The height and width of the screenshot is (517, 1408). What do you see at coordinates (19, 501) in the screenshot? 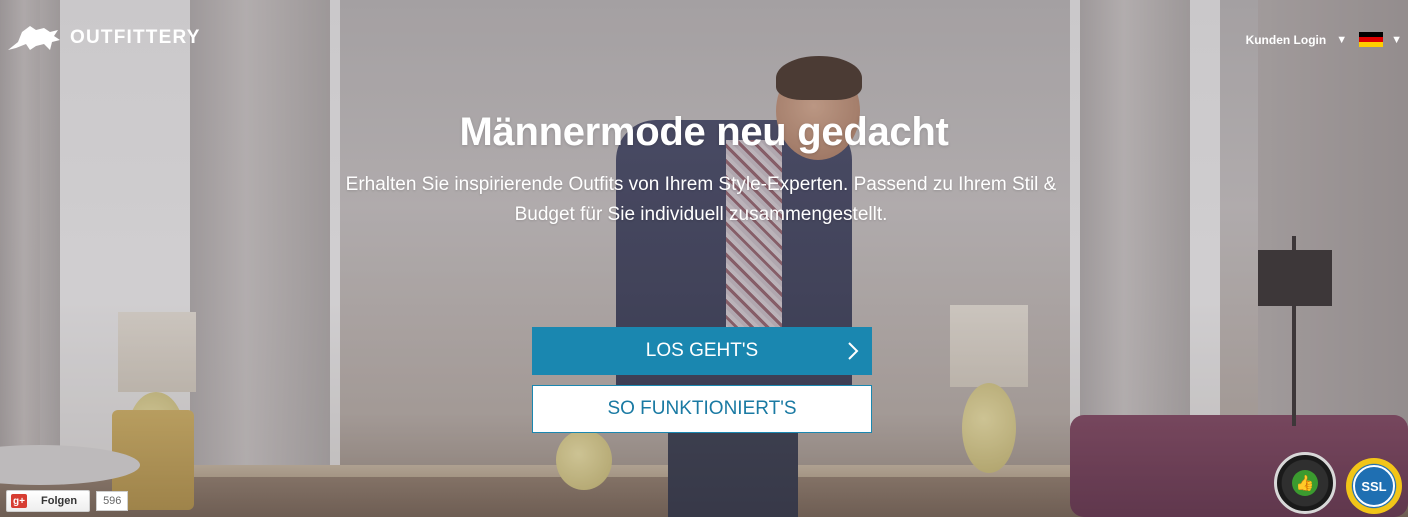
I see `google-plus-icon: g+` at bounding box center [19, 501].